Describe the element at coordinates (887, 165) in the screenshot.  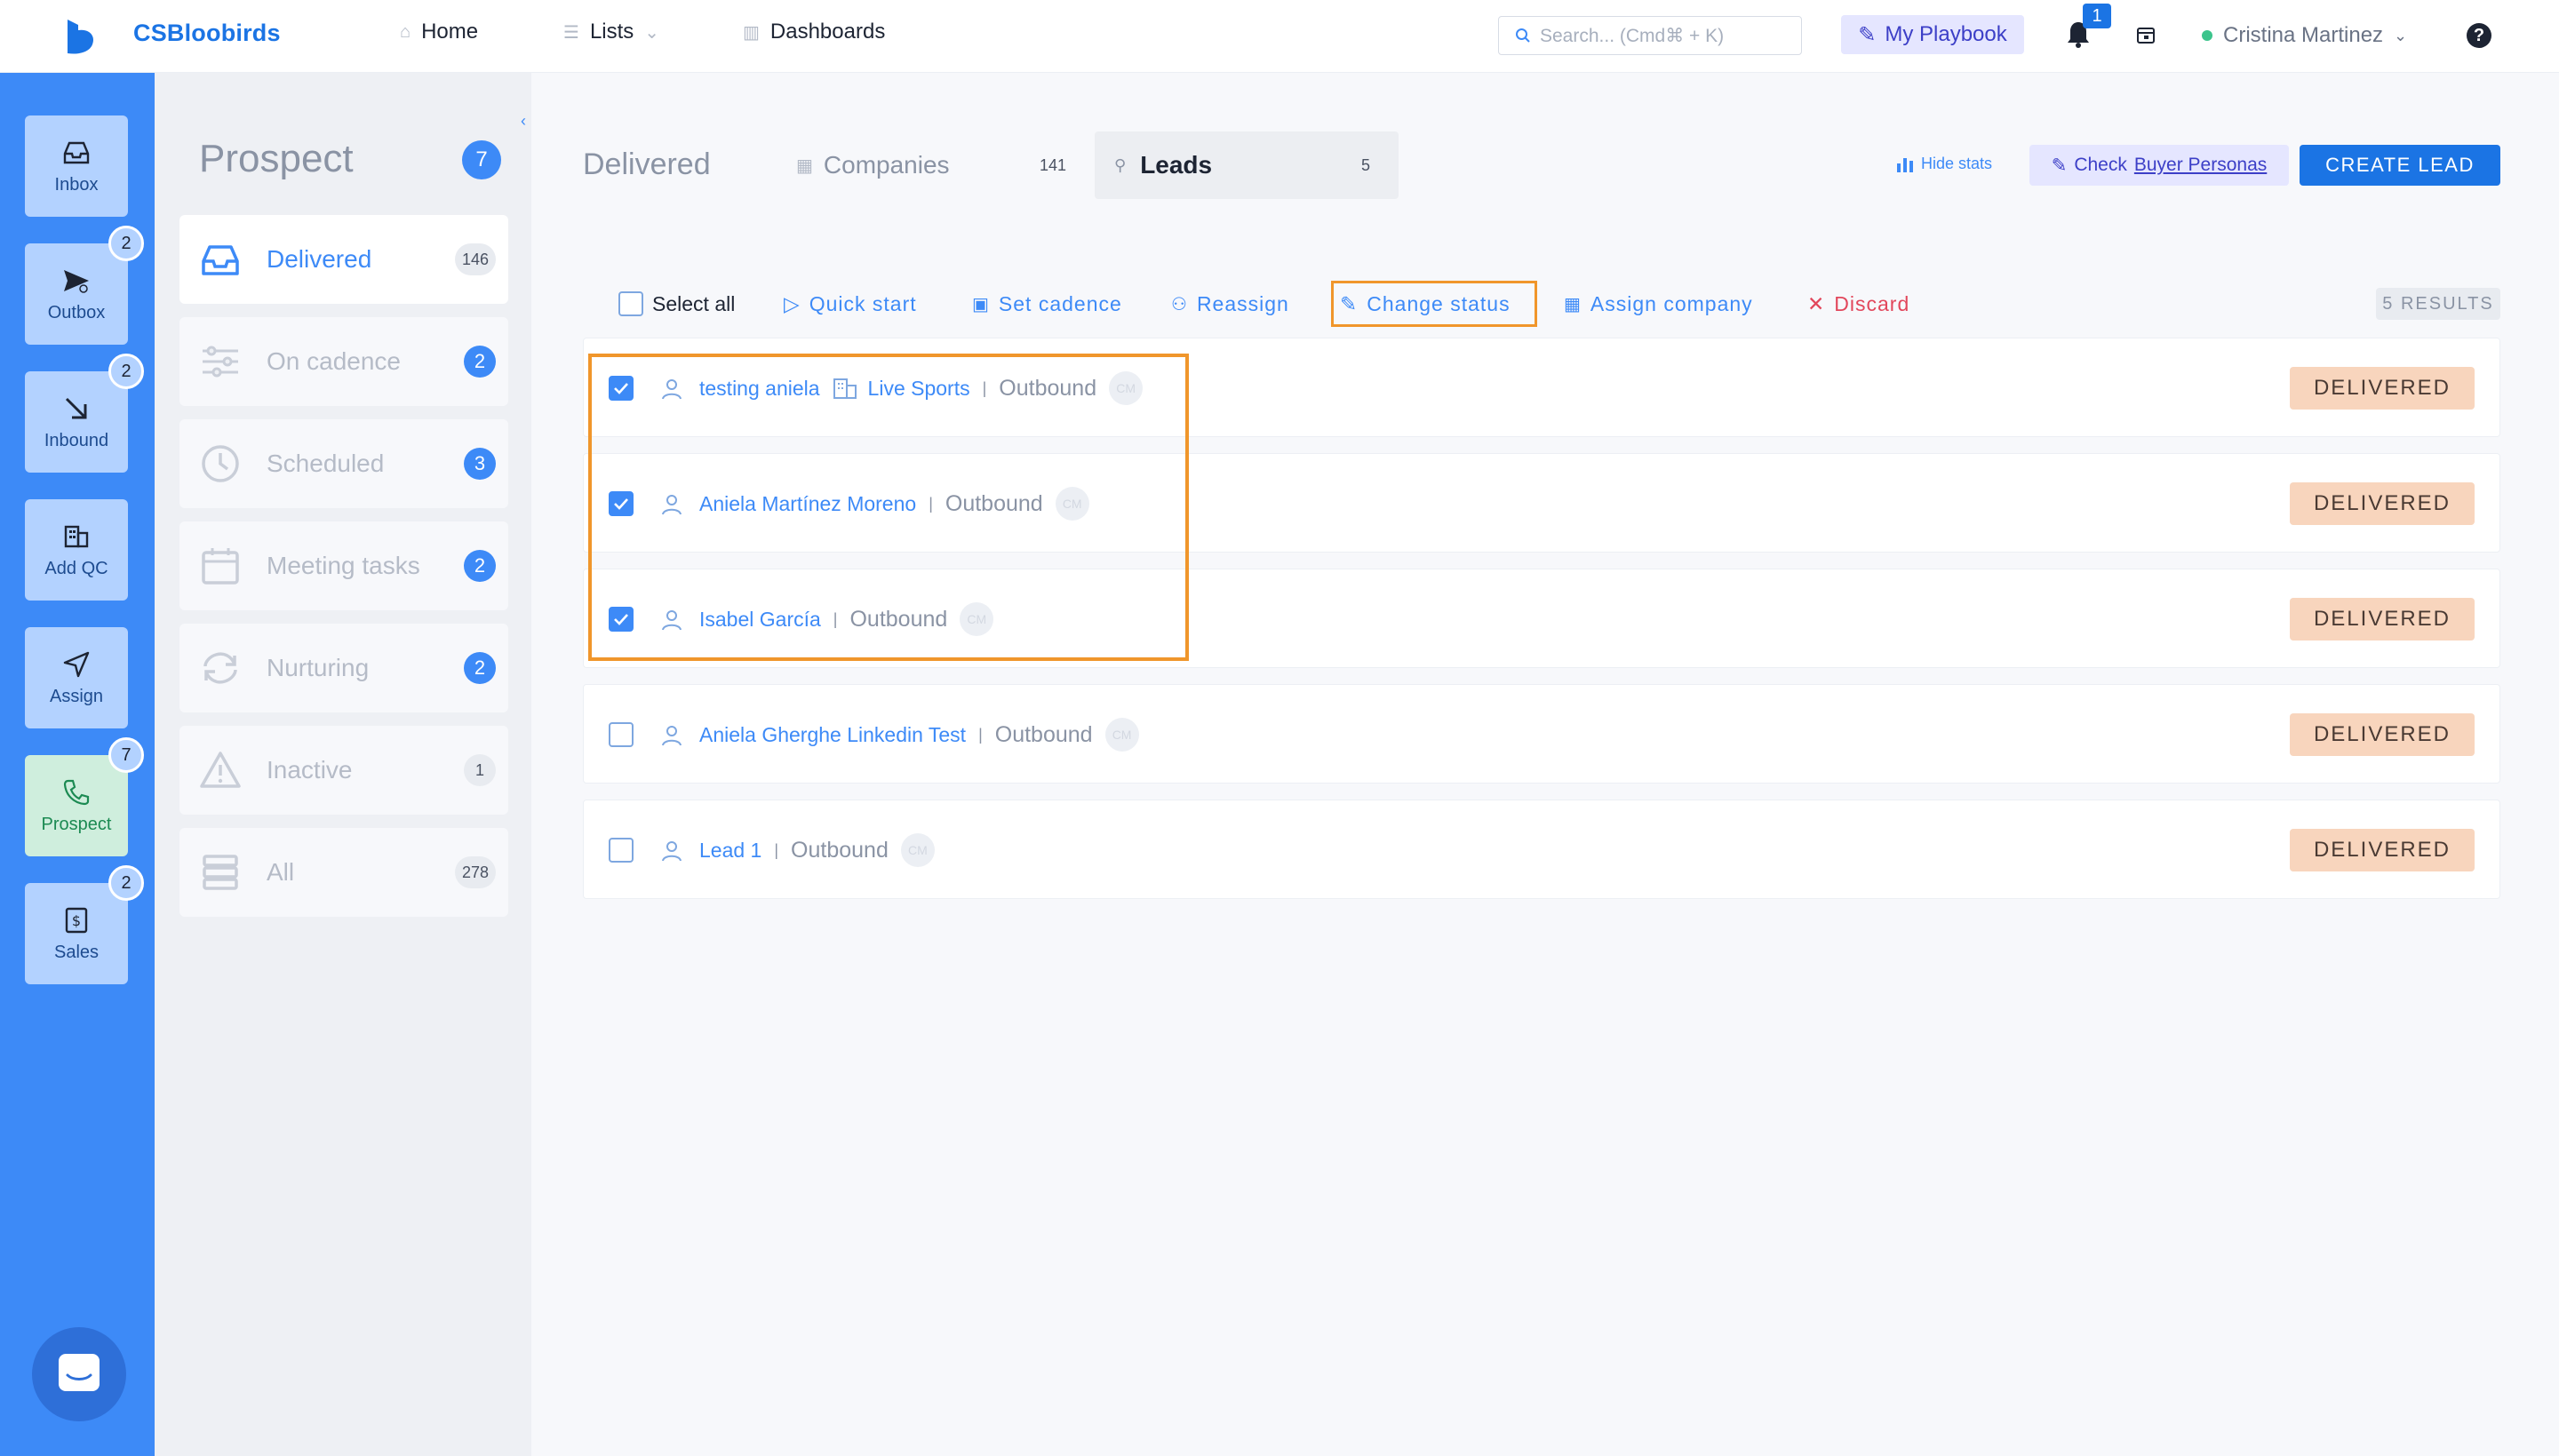
I see `tab-companies-label: Companies` at that location.